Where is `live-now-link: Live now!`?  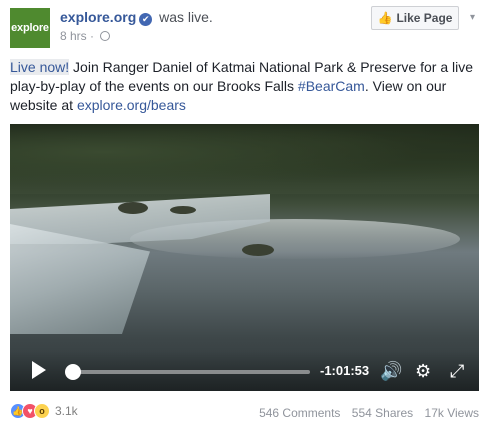
live-now-link: Live now! is located at coordinates (40, 67).